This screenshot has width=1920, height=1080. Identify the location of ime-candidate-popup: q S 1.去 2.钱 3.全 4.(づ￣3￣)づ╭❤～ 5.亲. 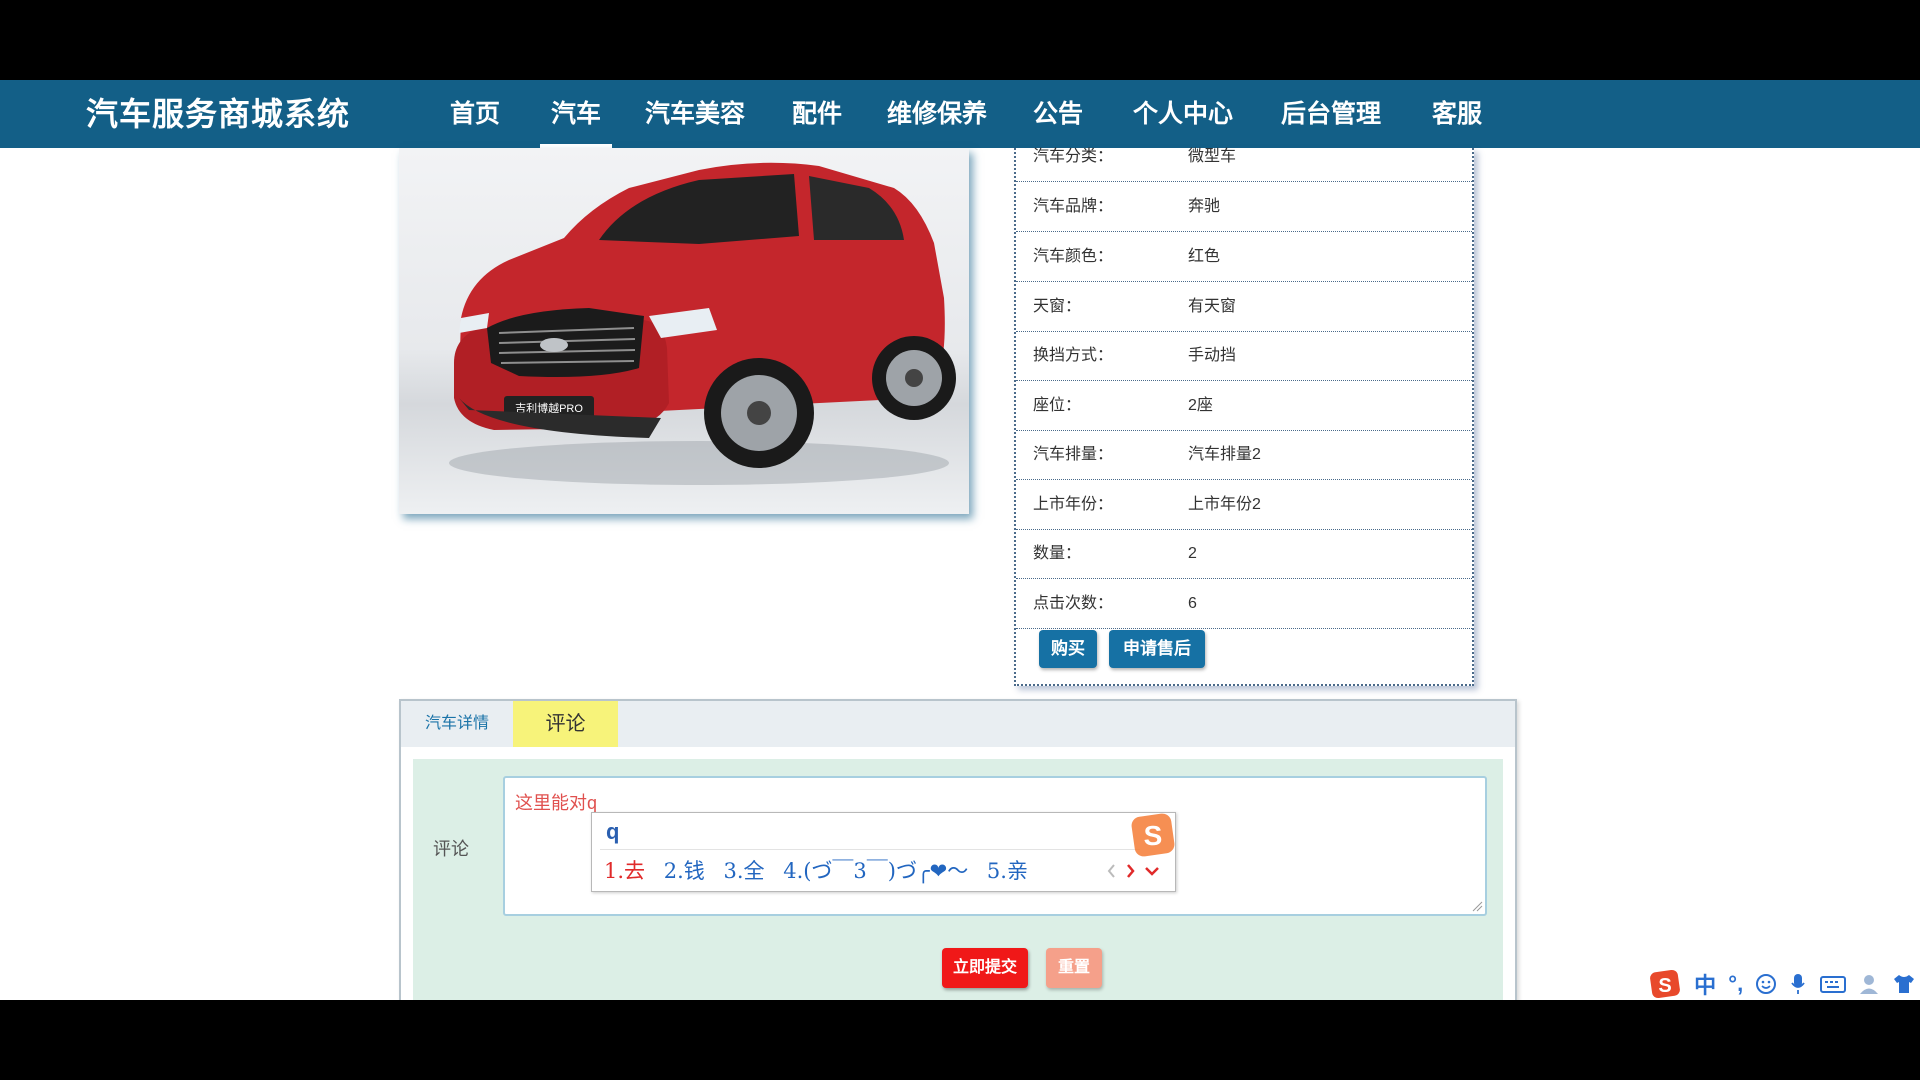
(883, 852).